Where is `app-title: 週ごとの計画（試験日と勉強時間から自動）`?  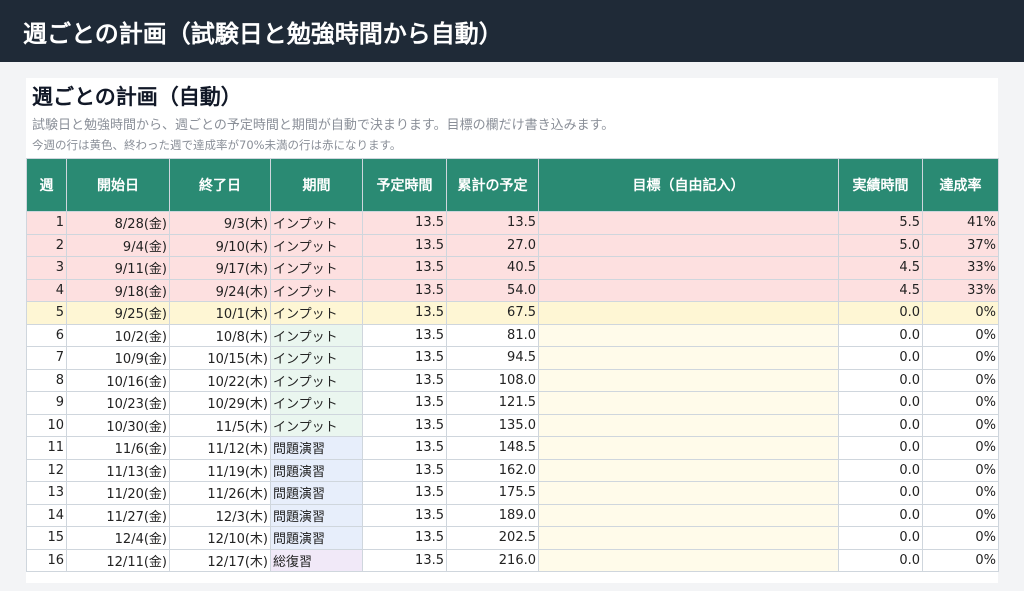 app-title: 週ごとの計画（試験日と勉強時間から自動） is located at coordinates (263, 34).